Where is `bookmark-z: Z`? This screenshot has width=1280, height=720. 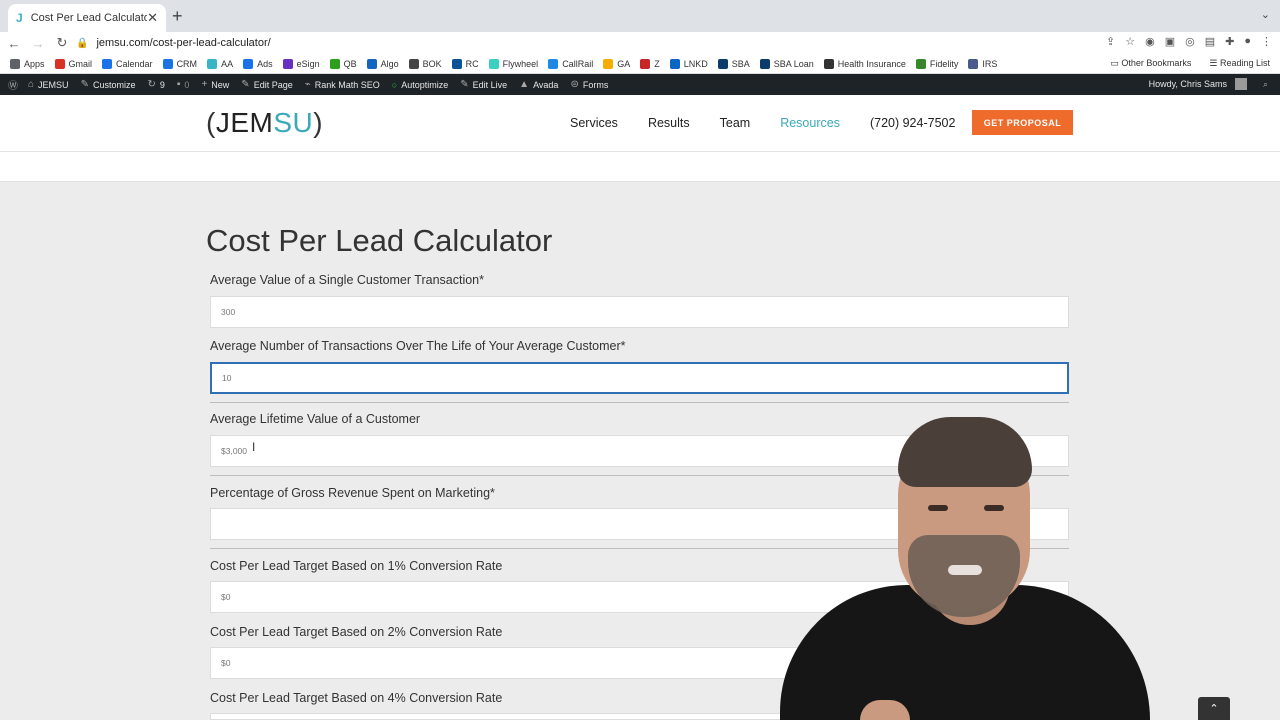 bookmark-z: Z is located at coordinates (650, 63).